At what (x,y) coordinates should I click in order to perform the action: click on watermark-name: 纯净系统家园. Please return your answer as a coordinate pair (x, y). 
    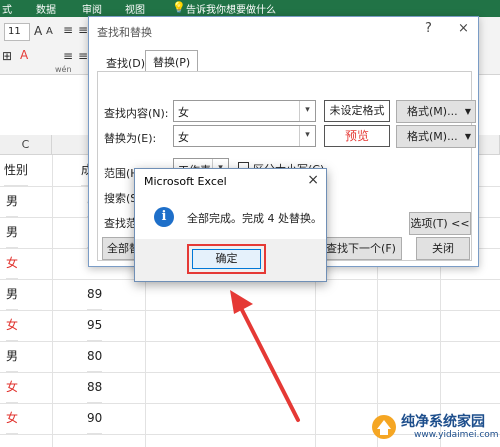
    Looking at the image, I should click on (443, 422).